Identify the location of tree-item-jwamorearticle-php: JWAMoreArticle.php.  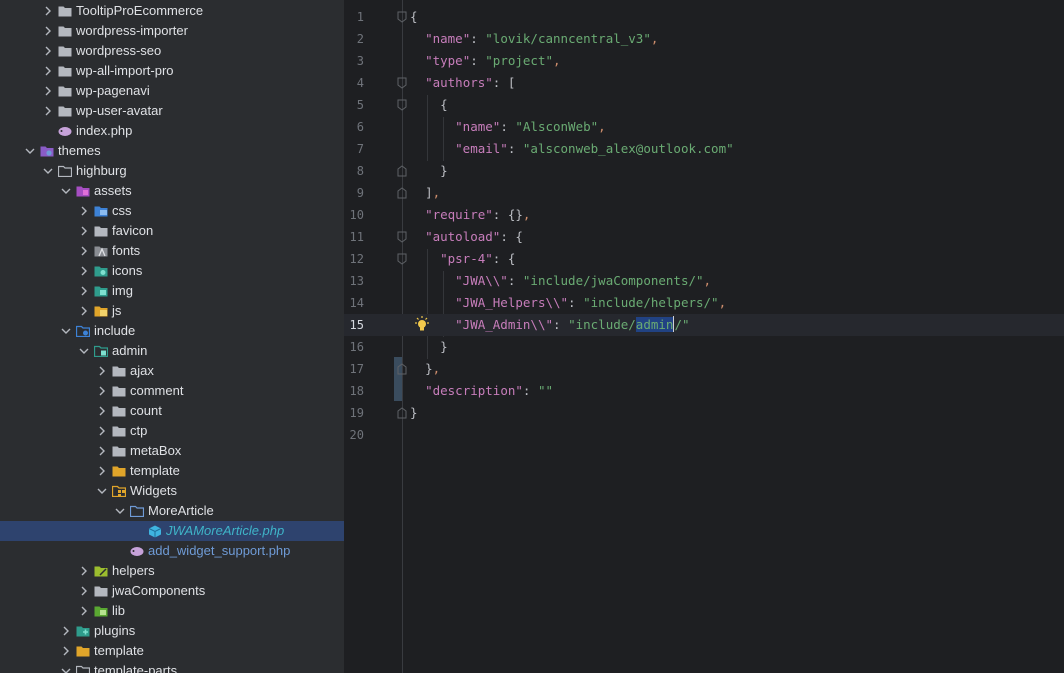
(172, 531).